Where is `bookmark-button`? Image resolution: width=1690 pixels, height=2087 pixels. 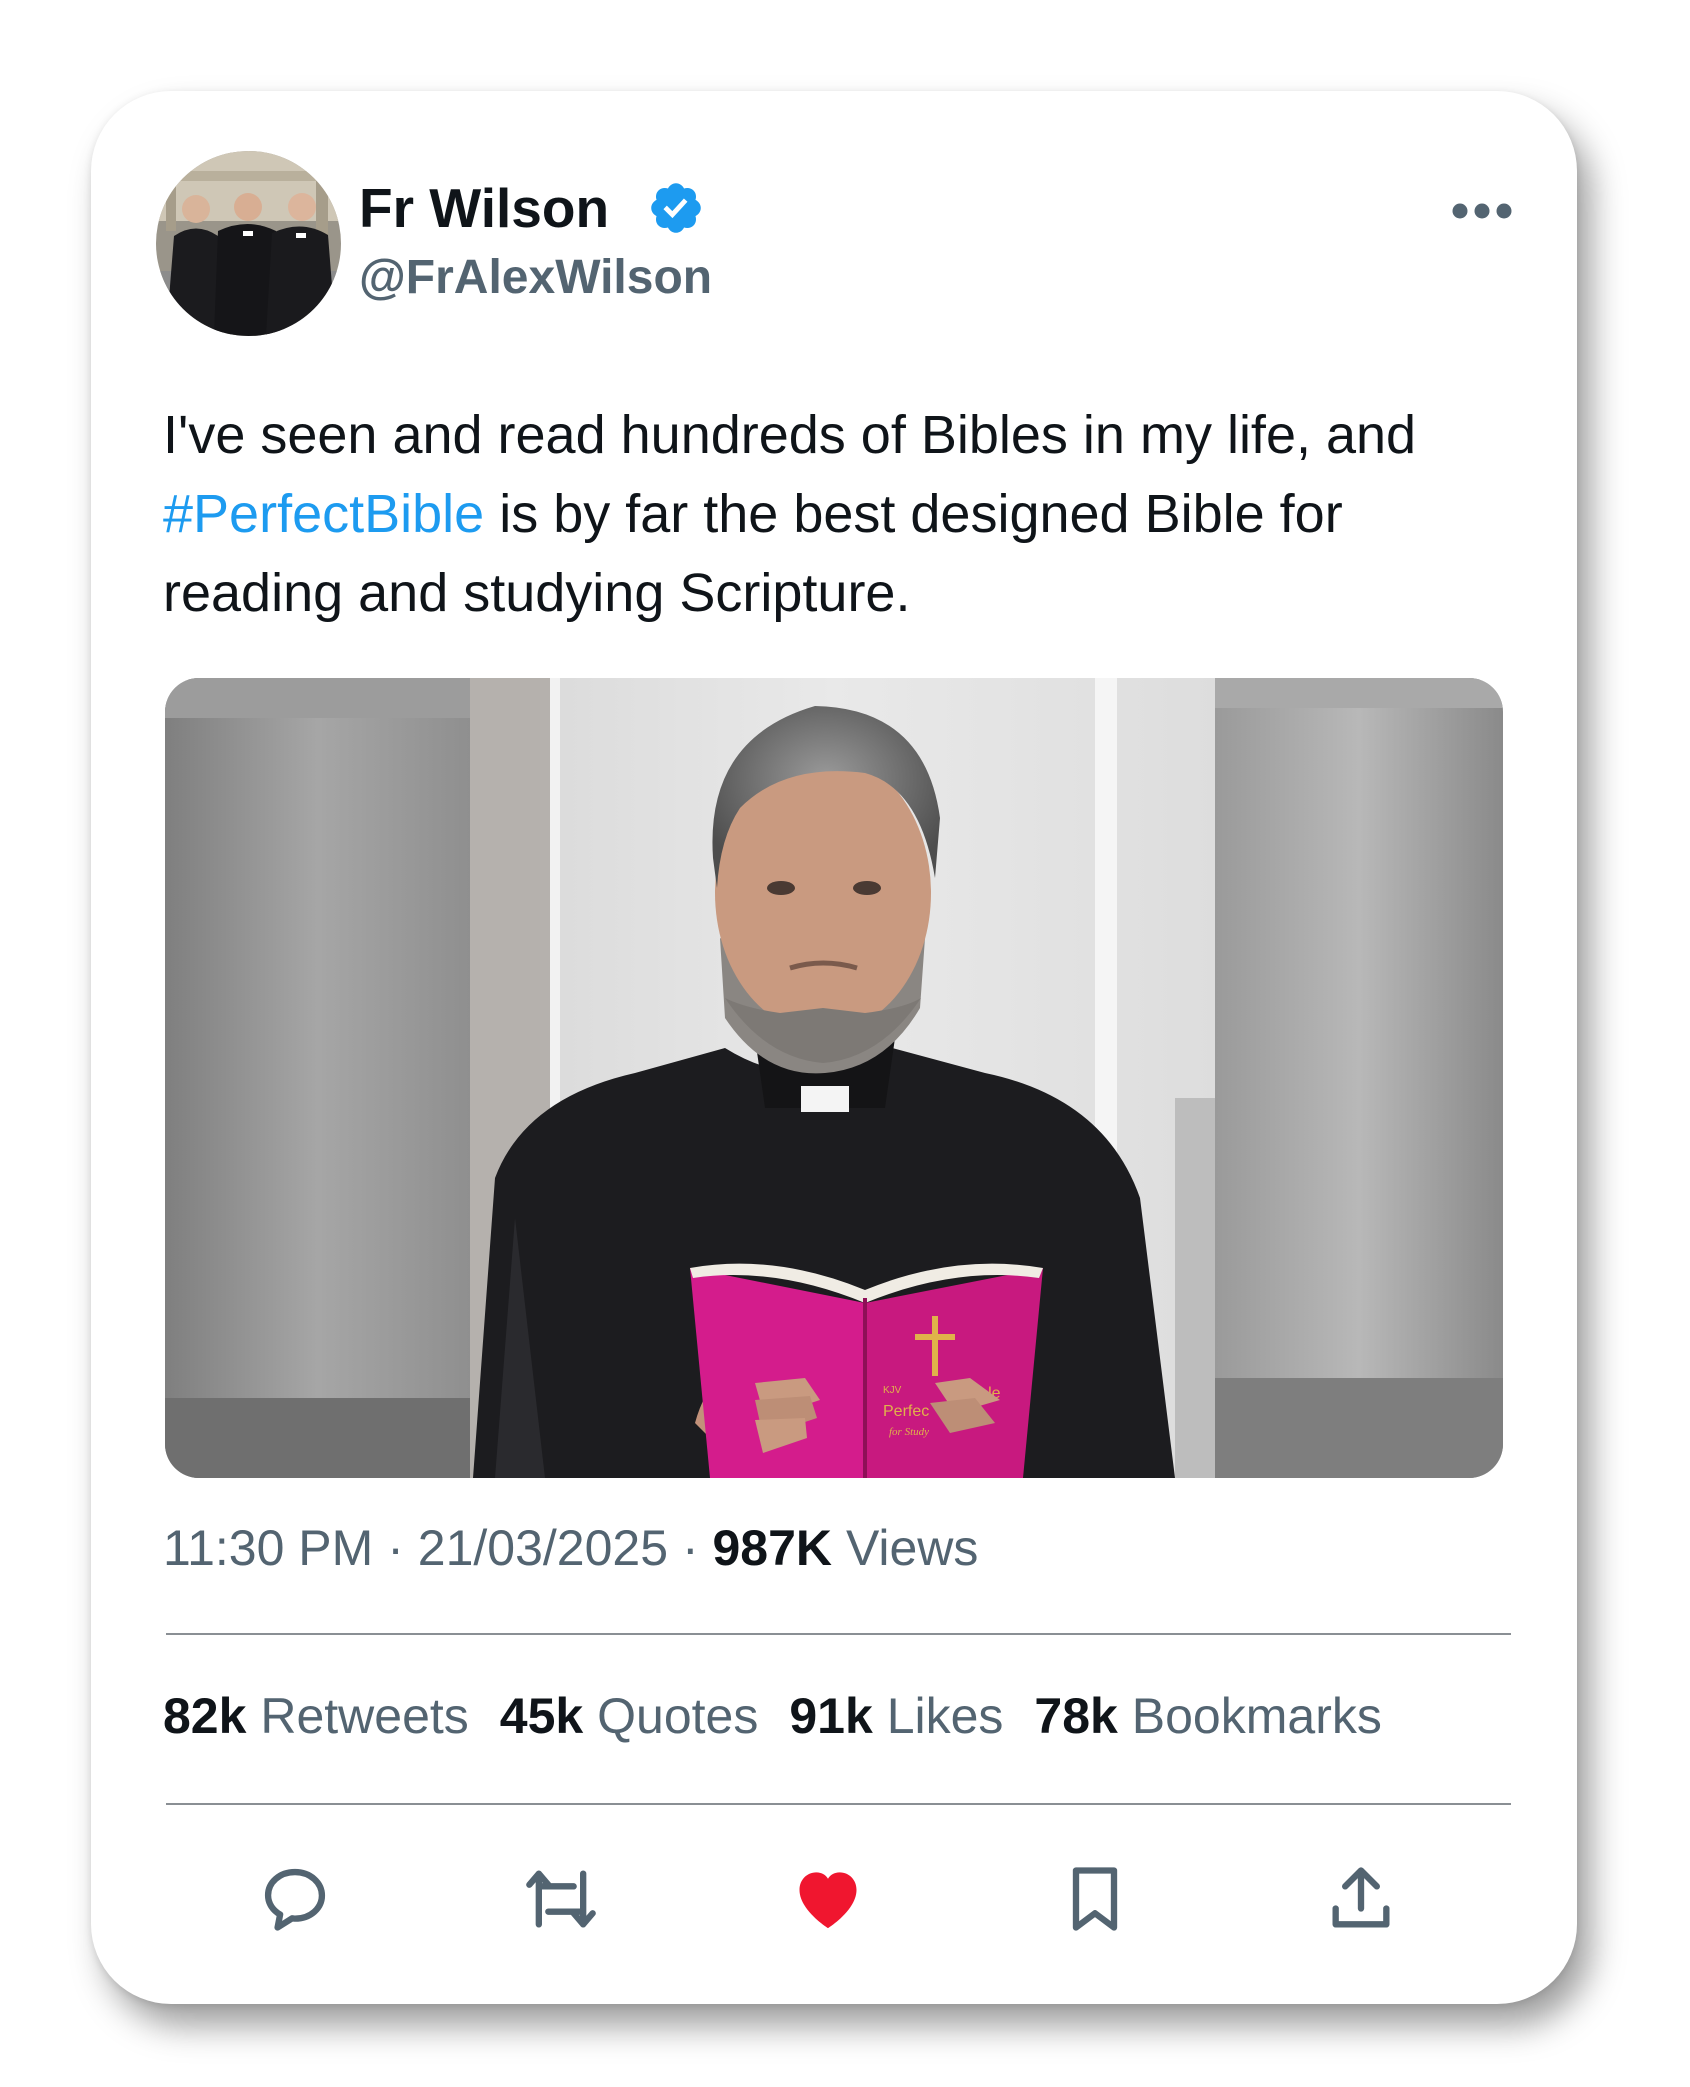
bookmark-button is located at coordinates (1095, 1899).